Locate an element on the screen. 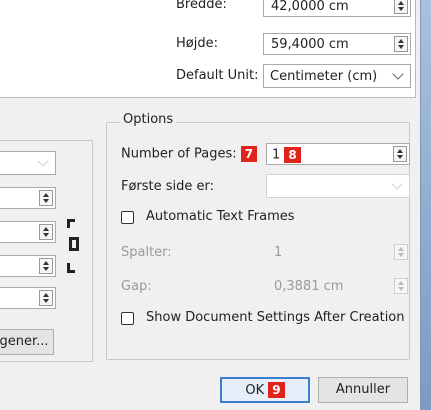  first-page-select is located at coordinates (338, 186).